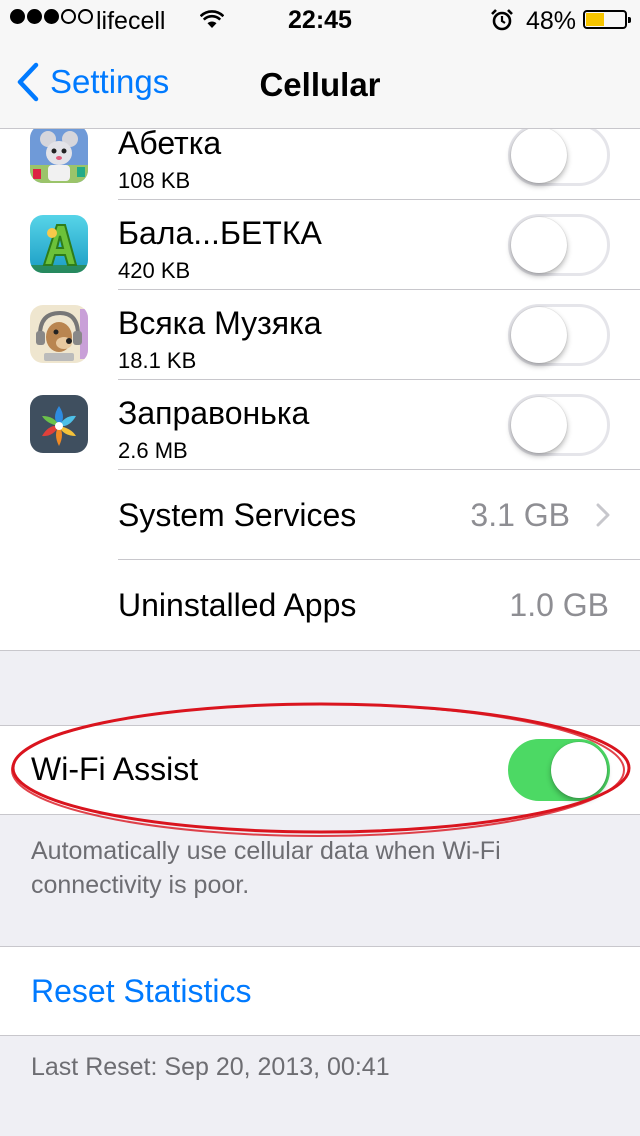 Image resolution: width=640 pixels, height=1136 pixels. What do you see at coordinates (237, 515) in the screenshot?
I see `system-services-label: System Services` at bounding box center [237, 515].